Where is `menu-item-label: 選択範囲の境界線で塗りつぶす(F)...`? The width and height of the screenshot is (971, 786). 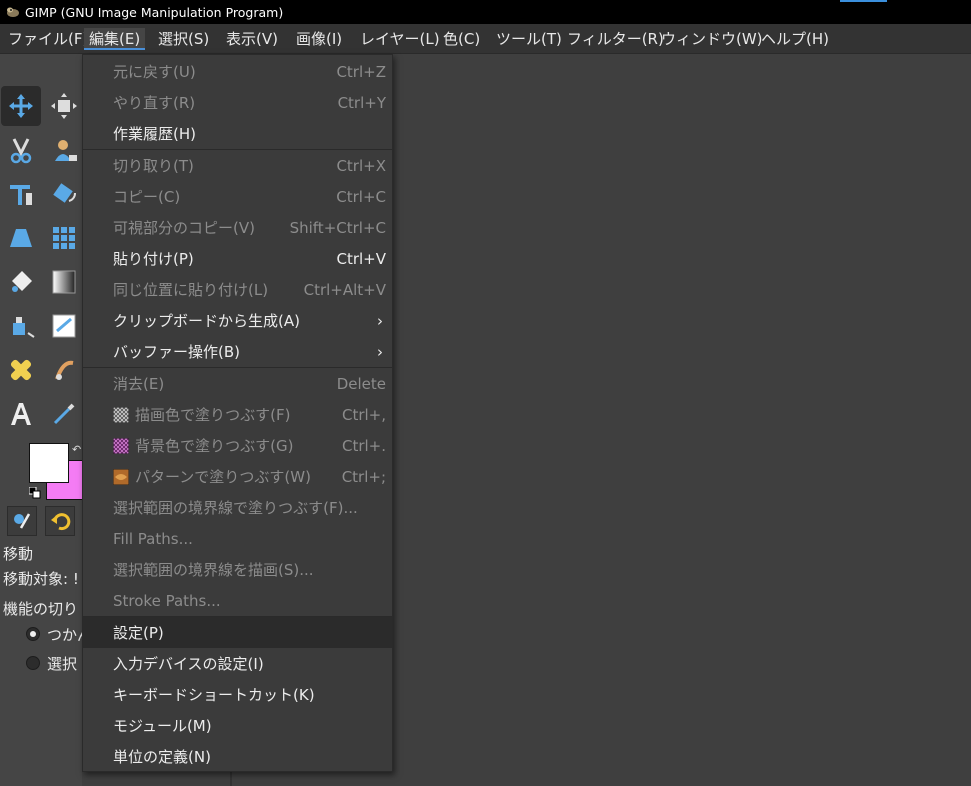
menu-item-label: 選択範囲の境界線で塗りつぶす(F)... is located at coordinates (235, 508).